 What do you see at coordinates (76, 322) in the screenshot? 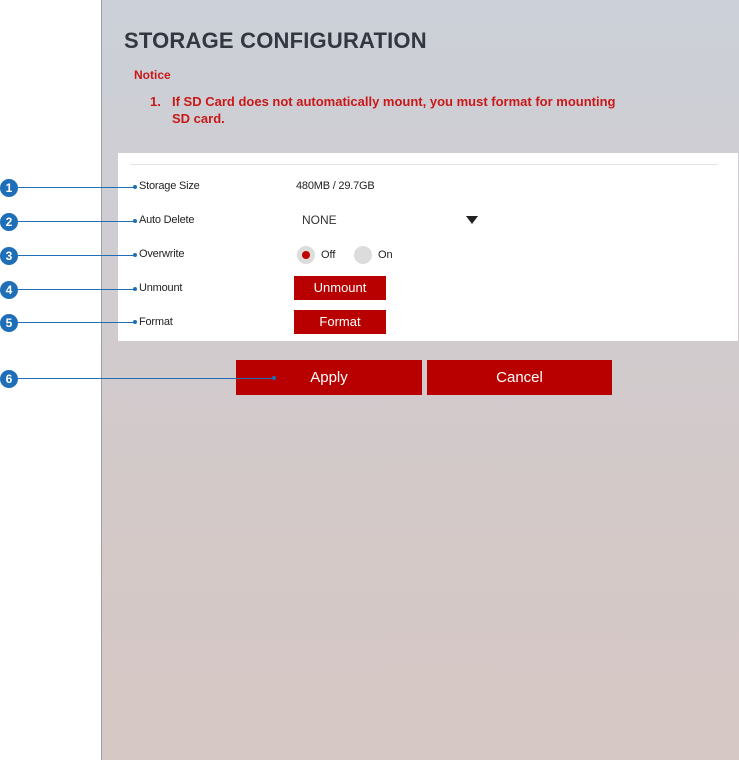
I see `callout-5-leader` at bounding box center [76, 322].